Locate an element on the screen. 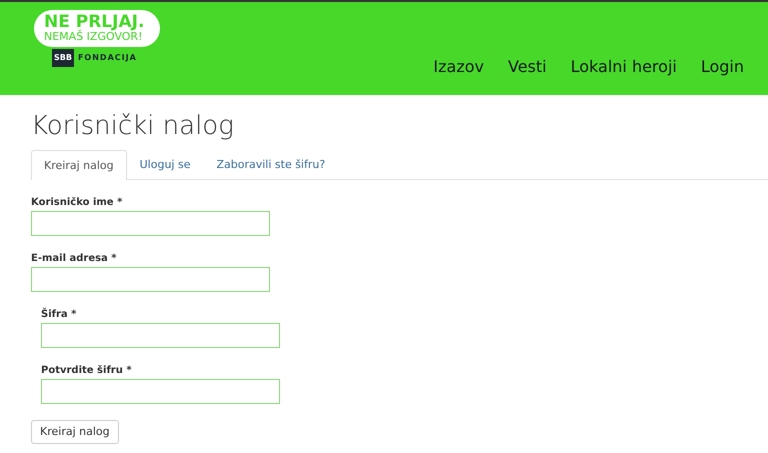 The width and height of the screenshot is (768, 453). logo-slogan: NE PRLJAJ. is located at coordinates (95, 22).